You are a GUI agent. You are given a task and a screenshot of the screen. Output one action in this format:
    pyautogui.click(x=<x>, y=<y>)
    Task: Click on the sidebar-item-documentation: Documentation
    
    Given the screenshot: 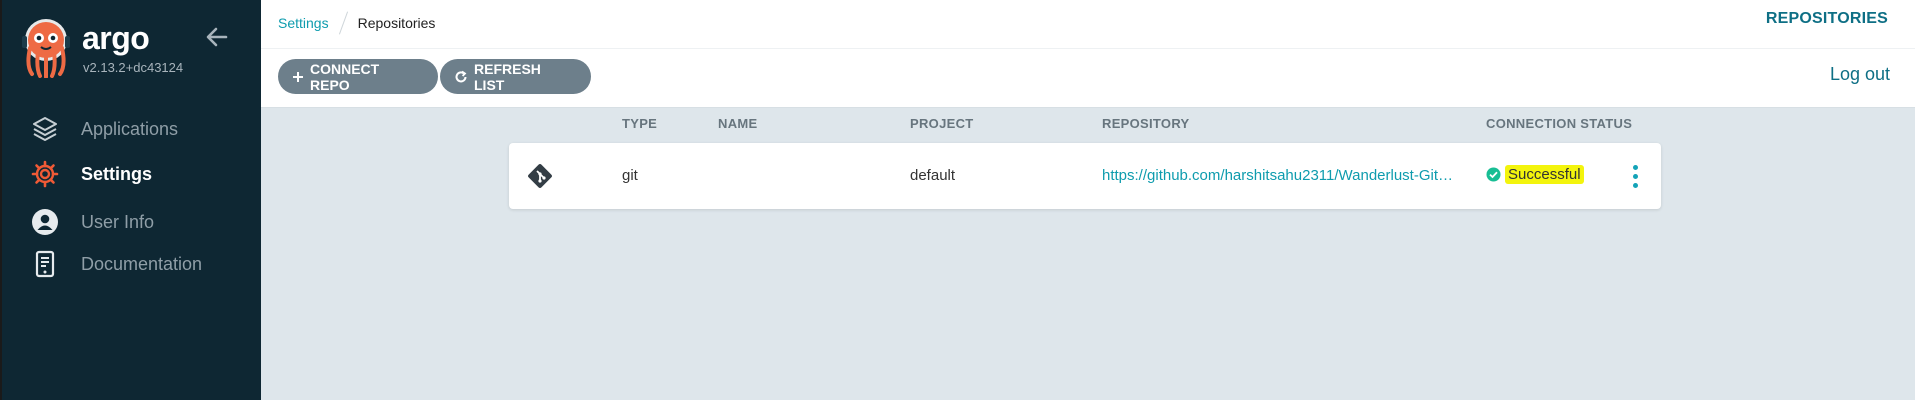 What is the action you would take?
    pyautogui.click(x=116, y=264)
    